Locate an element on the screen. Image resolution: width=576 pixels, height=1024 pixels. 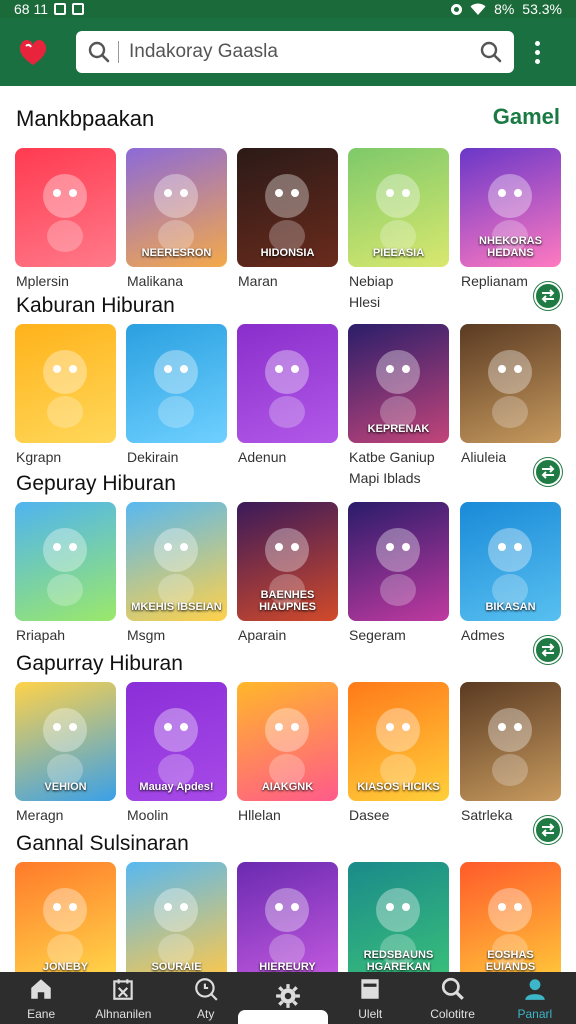
game-tile: BIKASAN is located at coordinates (510, 561).